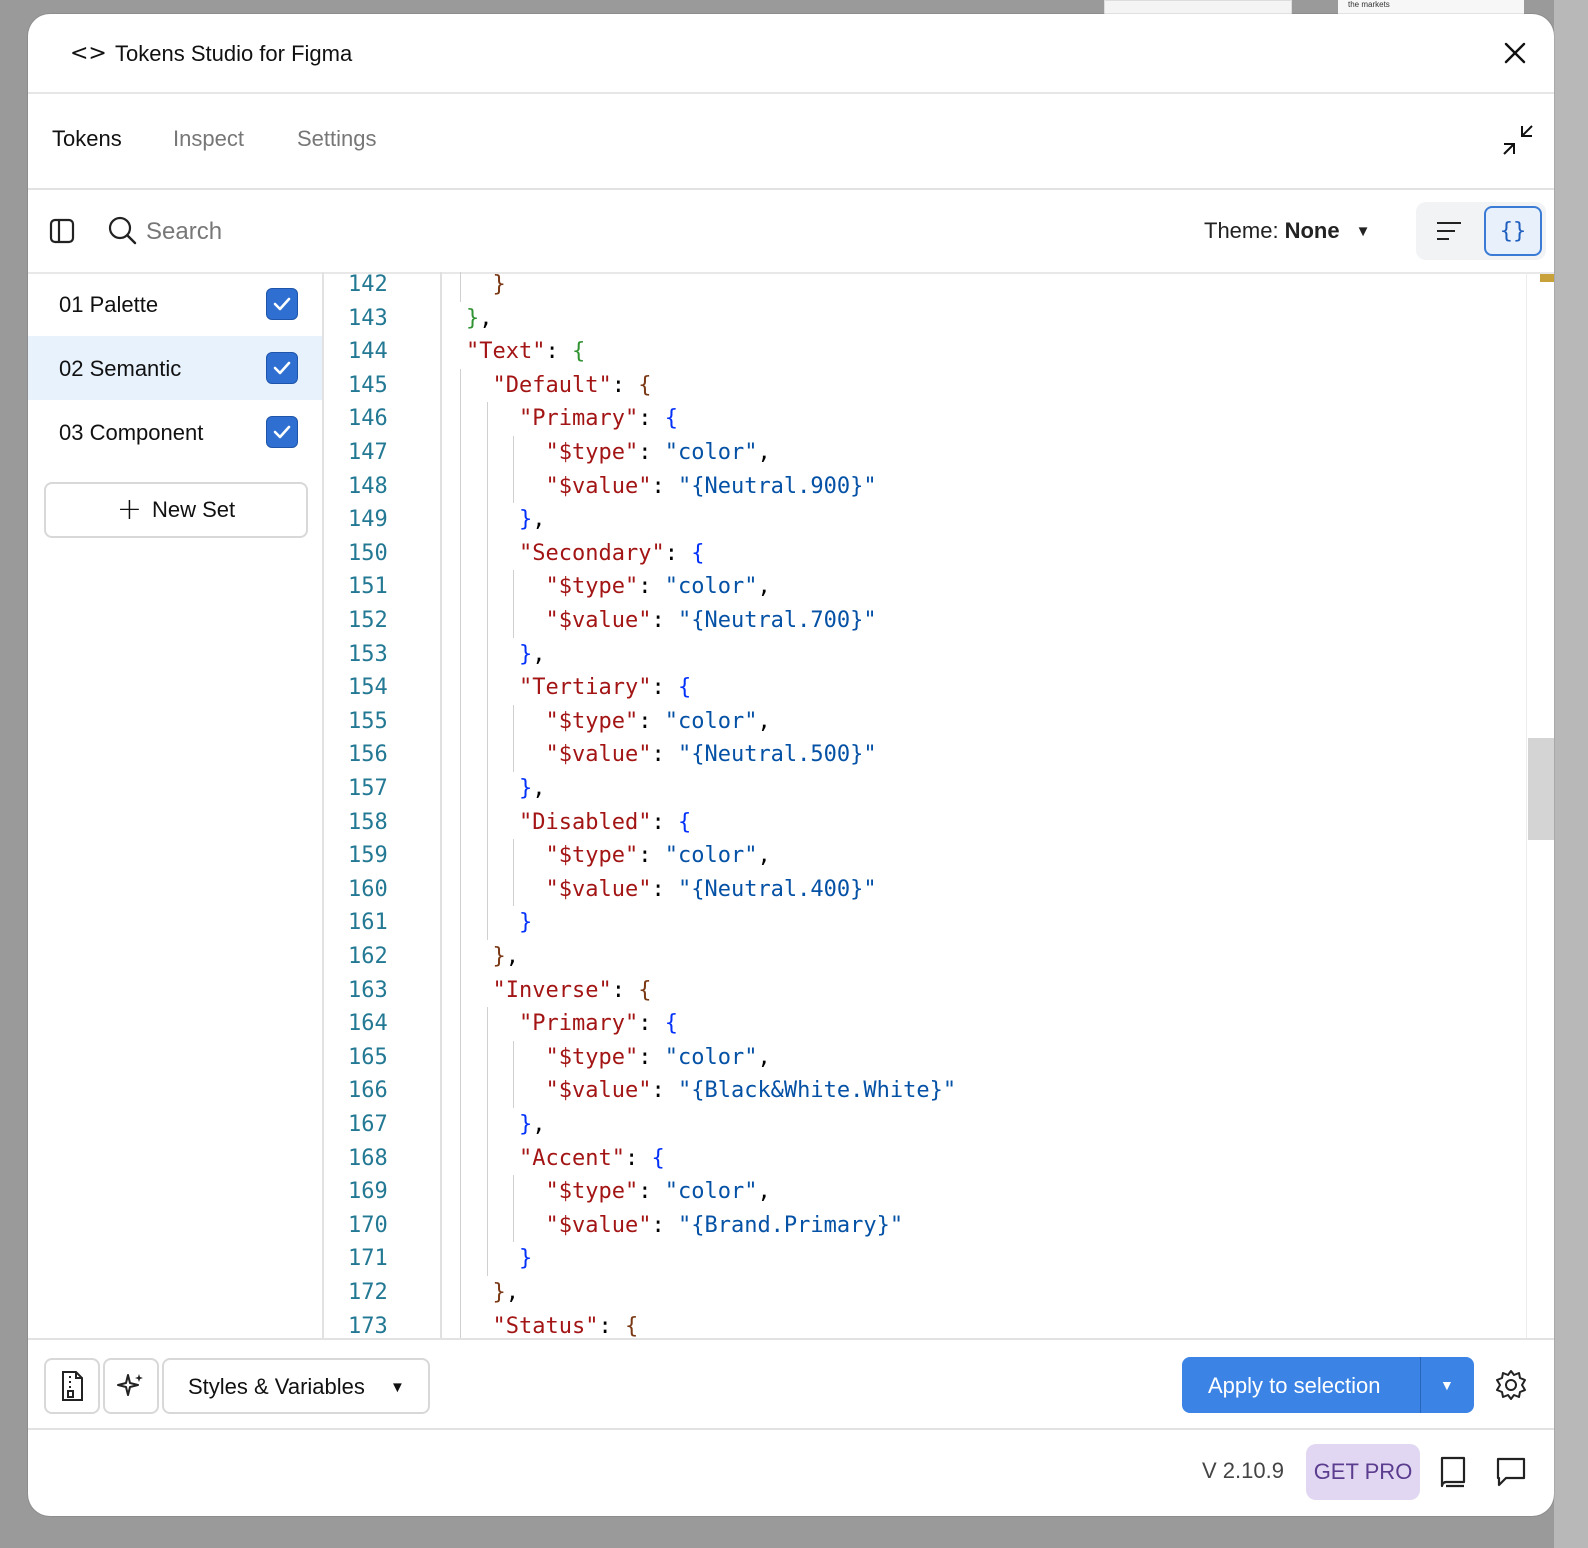 This screenshot has height=1548, width=1588. I want to click on code-line: 159 "$type": "color",, so click(924, 856).